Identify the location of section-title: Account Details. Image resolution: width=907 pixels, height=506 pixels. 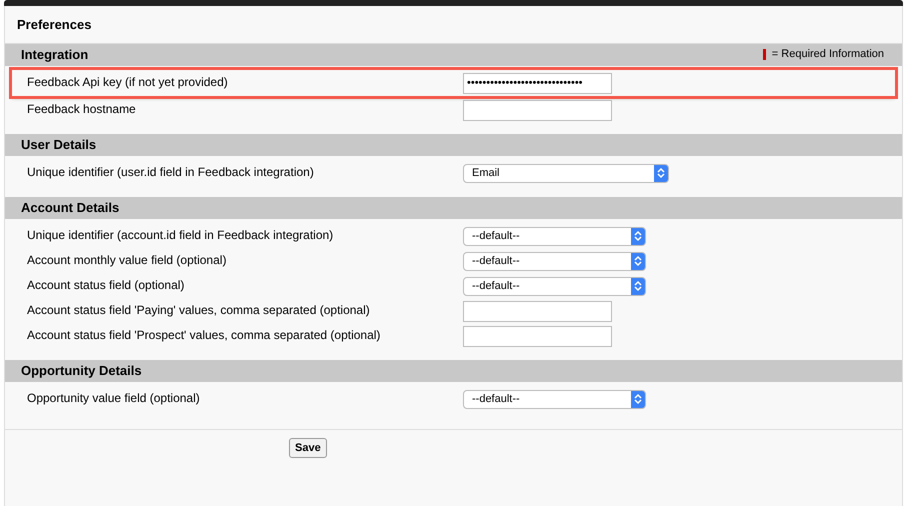
(70, 208).